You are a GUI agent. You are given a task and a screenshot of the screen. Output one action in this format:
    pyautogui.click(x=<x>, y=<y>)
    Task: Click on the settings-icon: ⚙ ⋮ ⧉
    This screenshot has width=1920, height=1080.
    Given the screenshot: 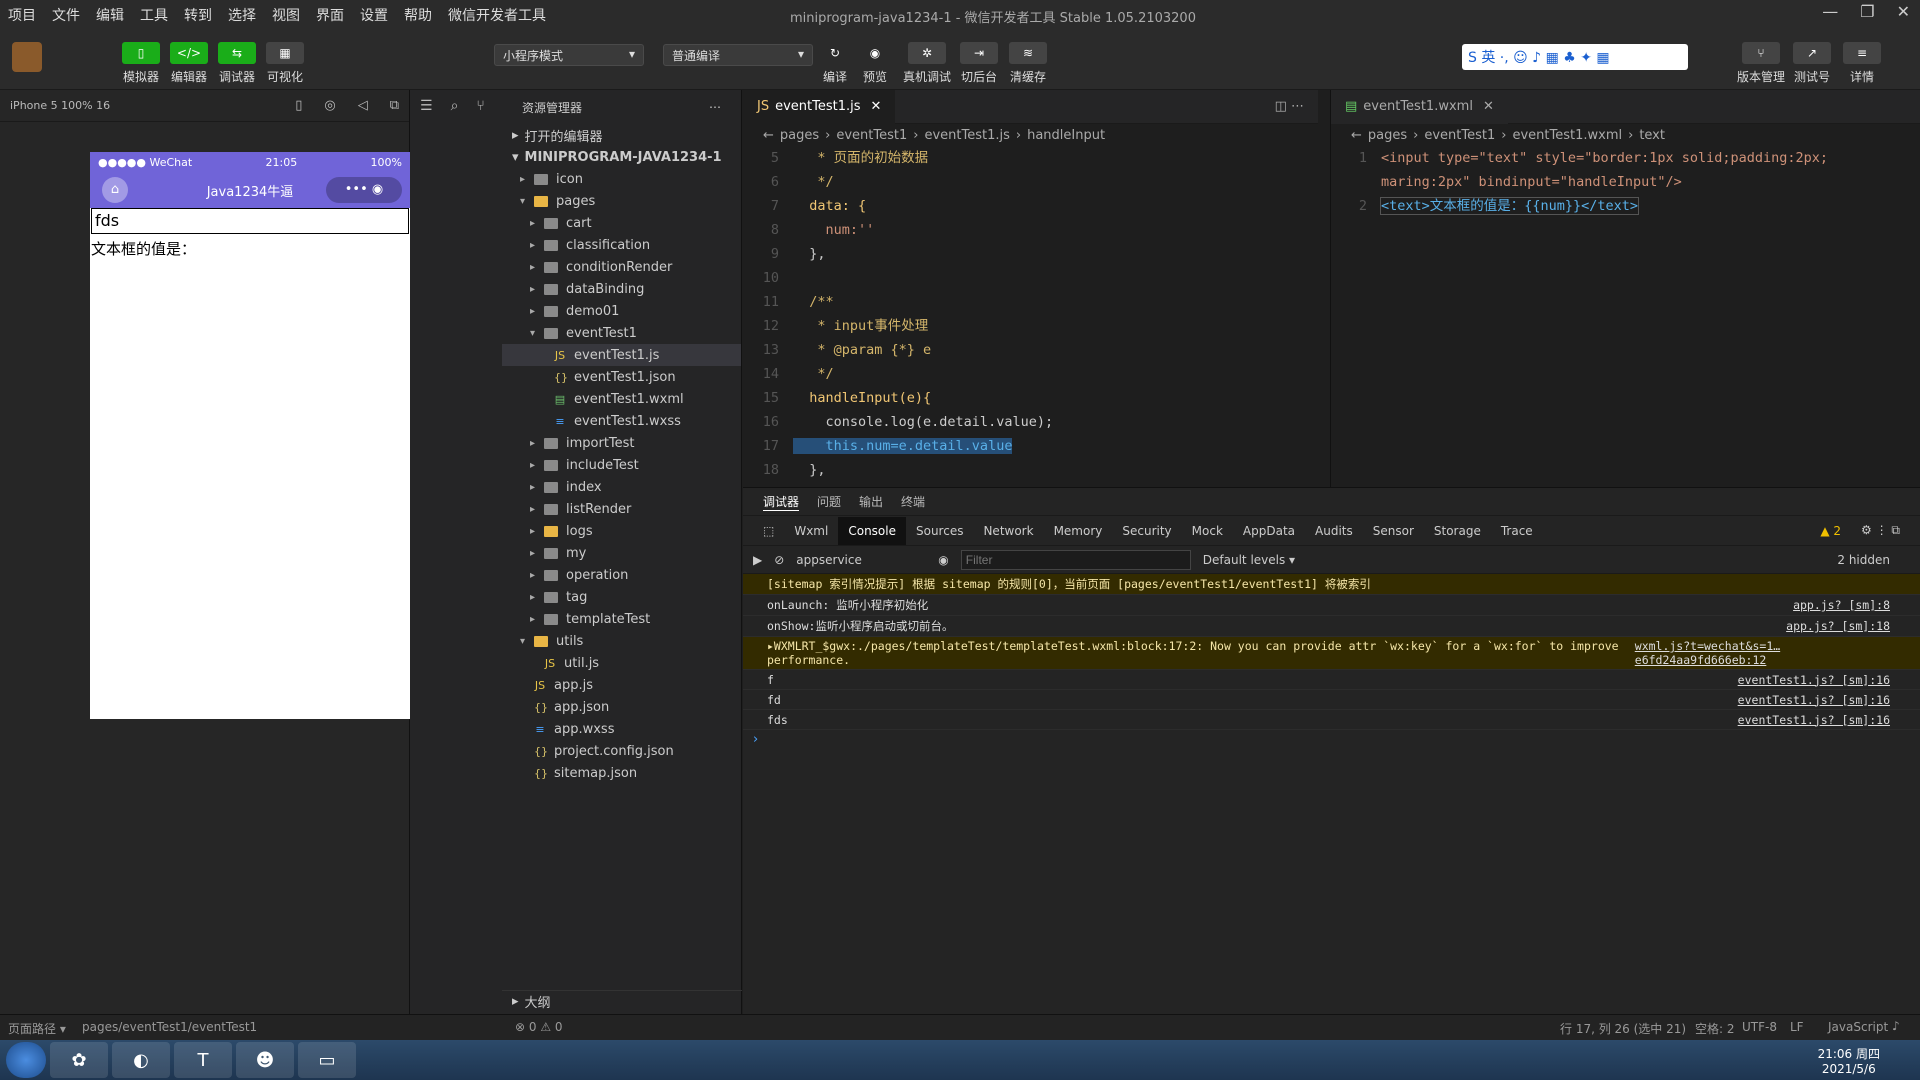 What is the action you would take?
    pyautogui.click(x=1880, y=530)
    